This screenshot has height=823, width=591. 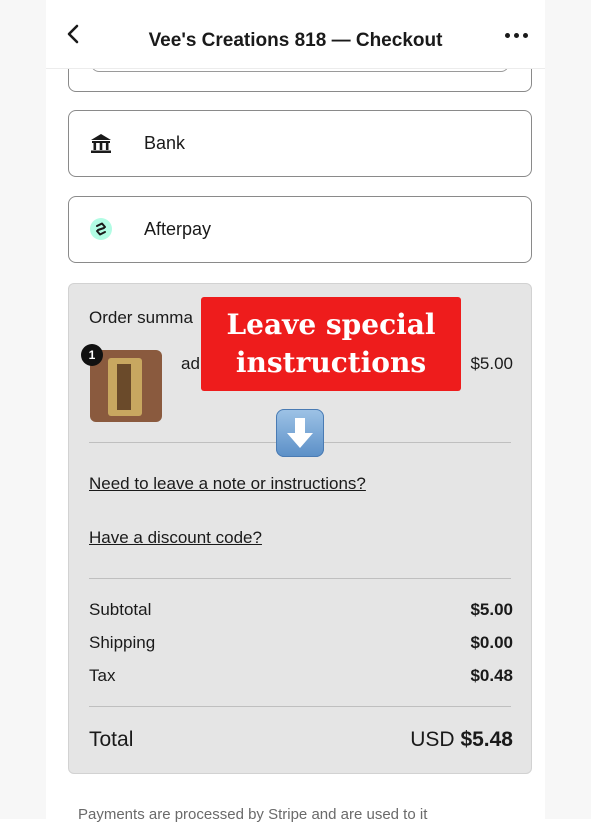 What do you see at coordinates (227, 484) in the screenshot?
I see `note-instructions-link: Need to leave a note or instructions?` at bounding box center [227, 484].